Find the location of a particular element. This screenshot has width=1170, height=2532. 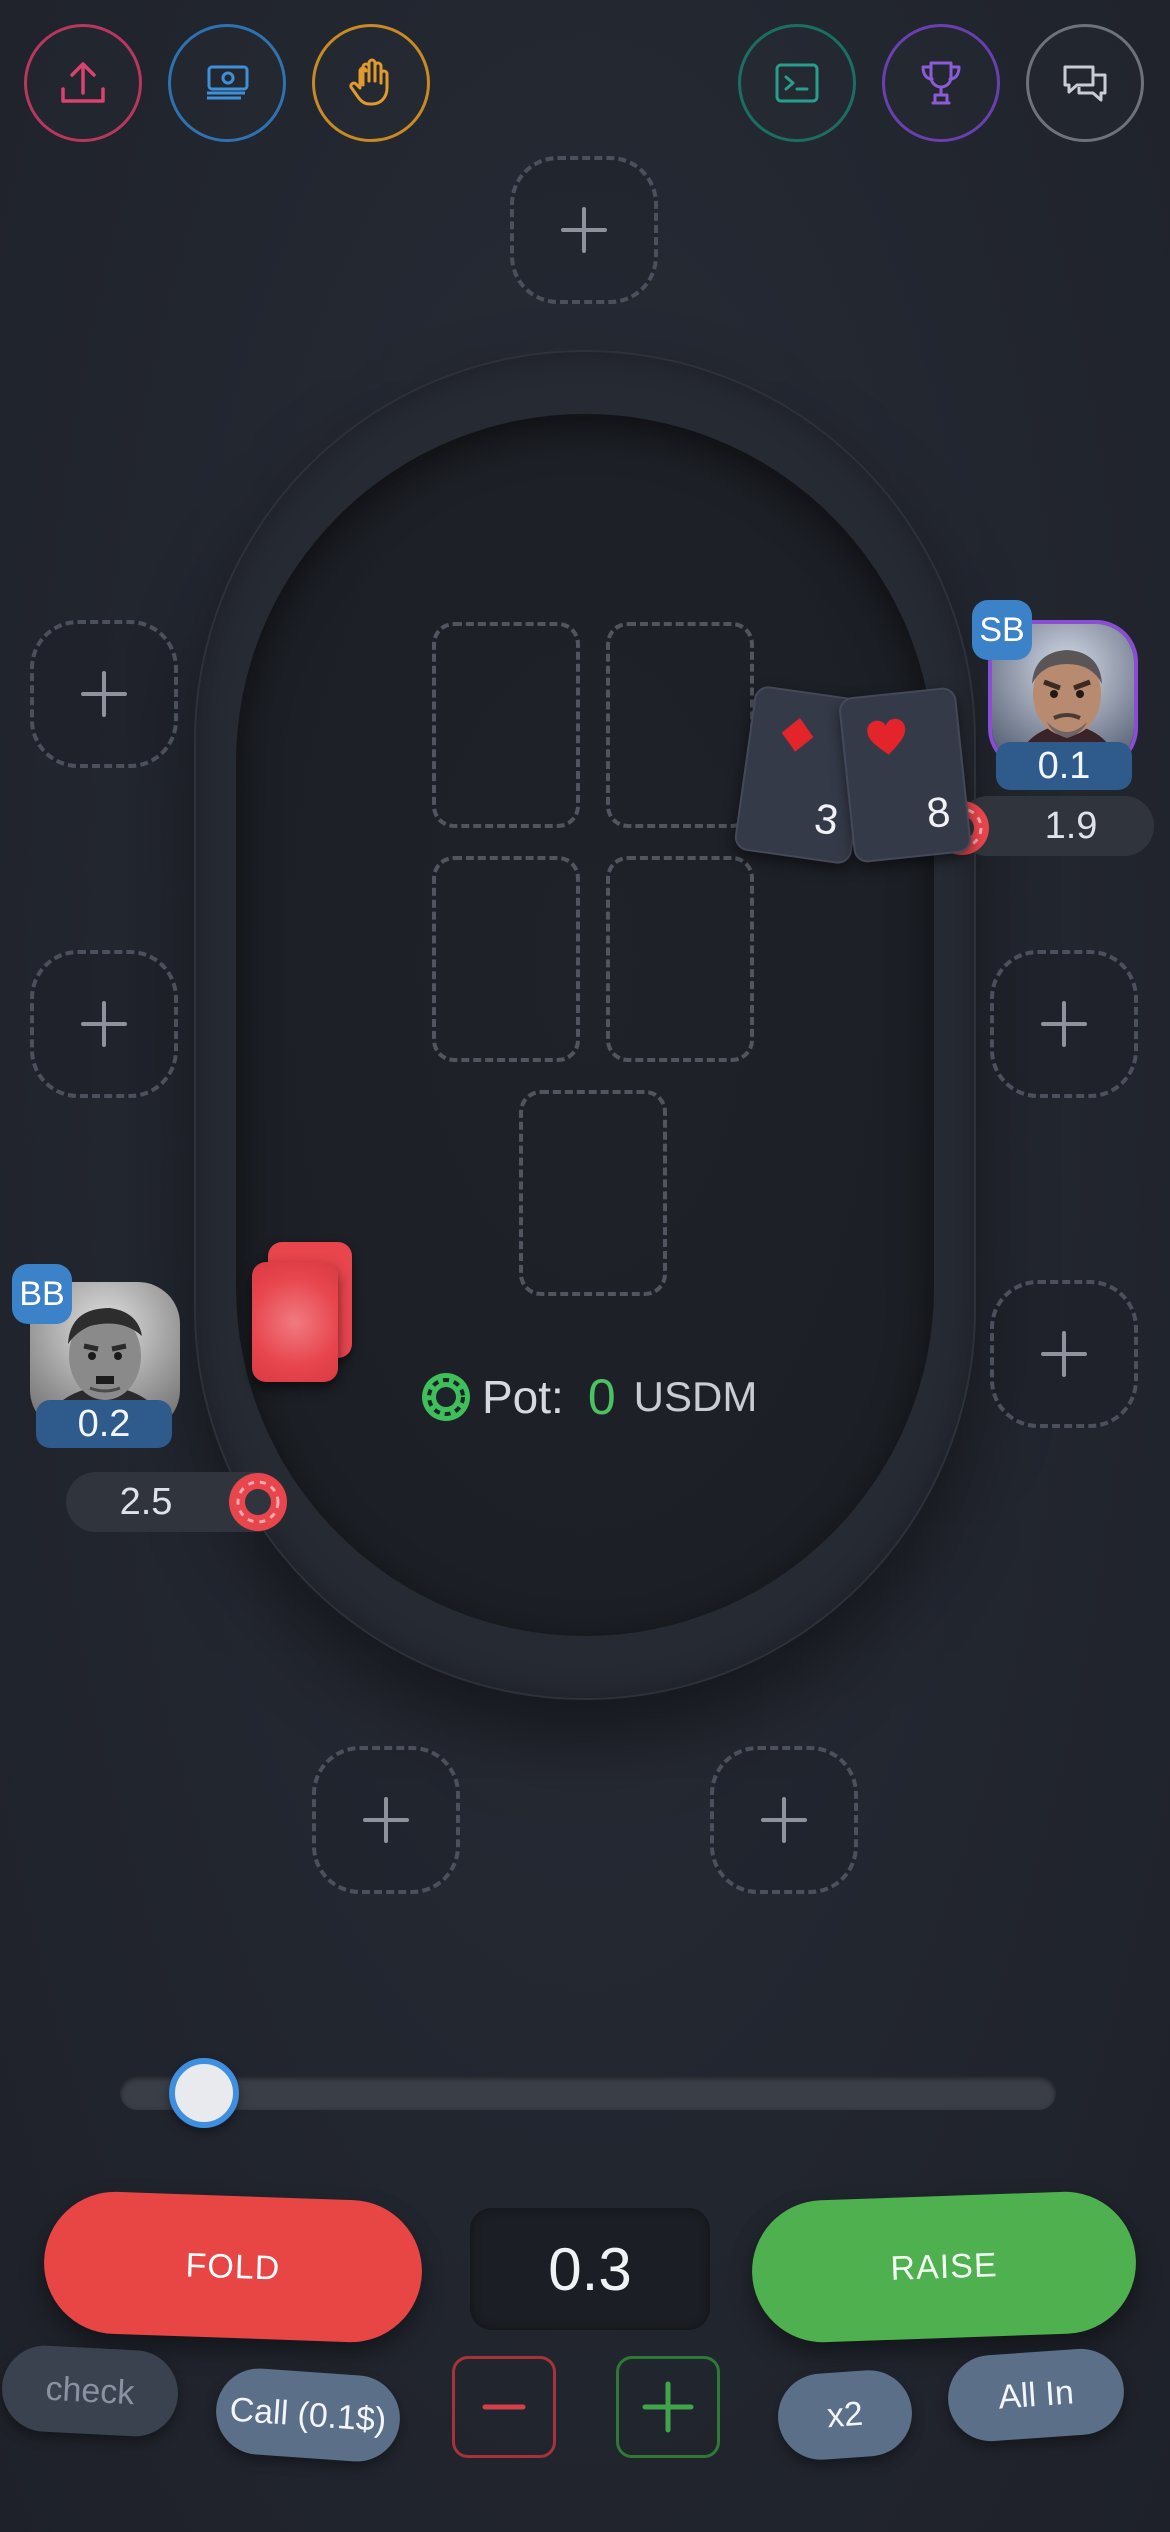

stop-hand-button is located at coordinates (371, 83).